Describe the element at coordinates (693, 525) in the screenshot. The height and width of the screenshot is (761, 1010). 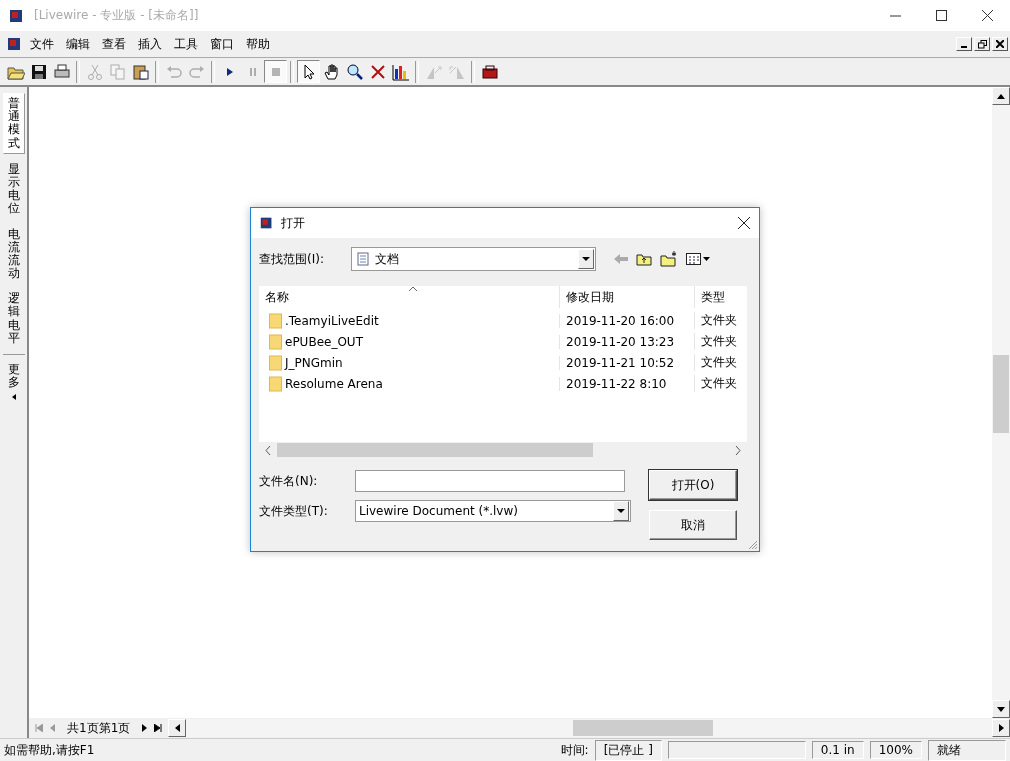
I see `cancel-button: 取消` at that location.